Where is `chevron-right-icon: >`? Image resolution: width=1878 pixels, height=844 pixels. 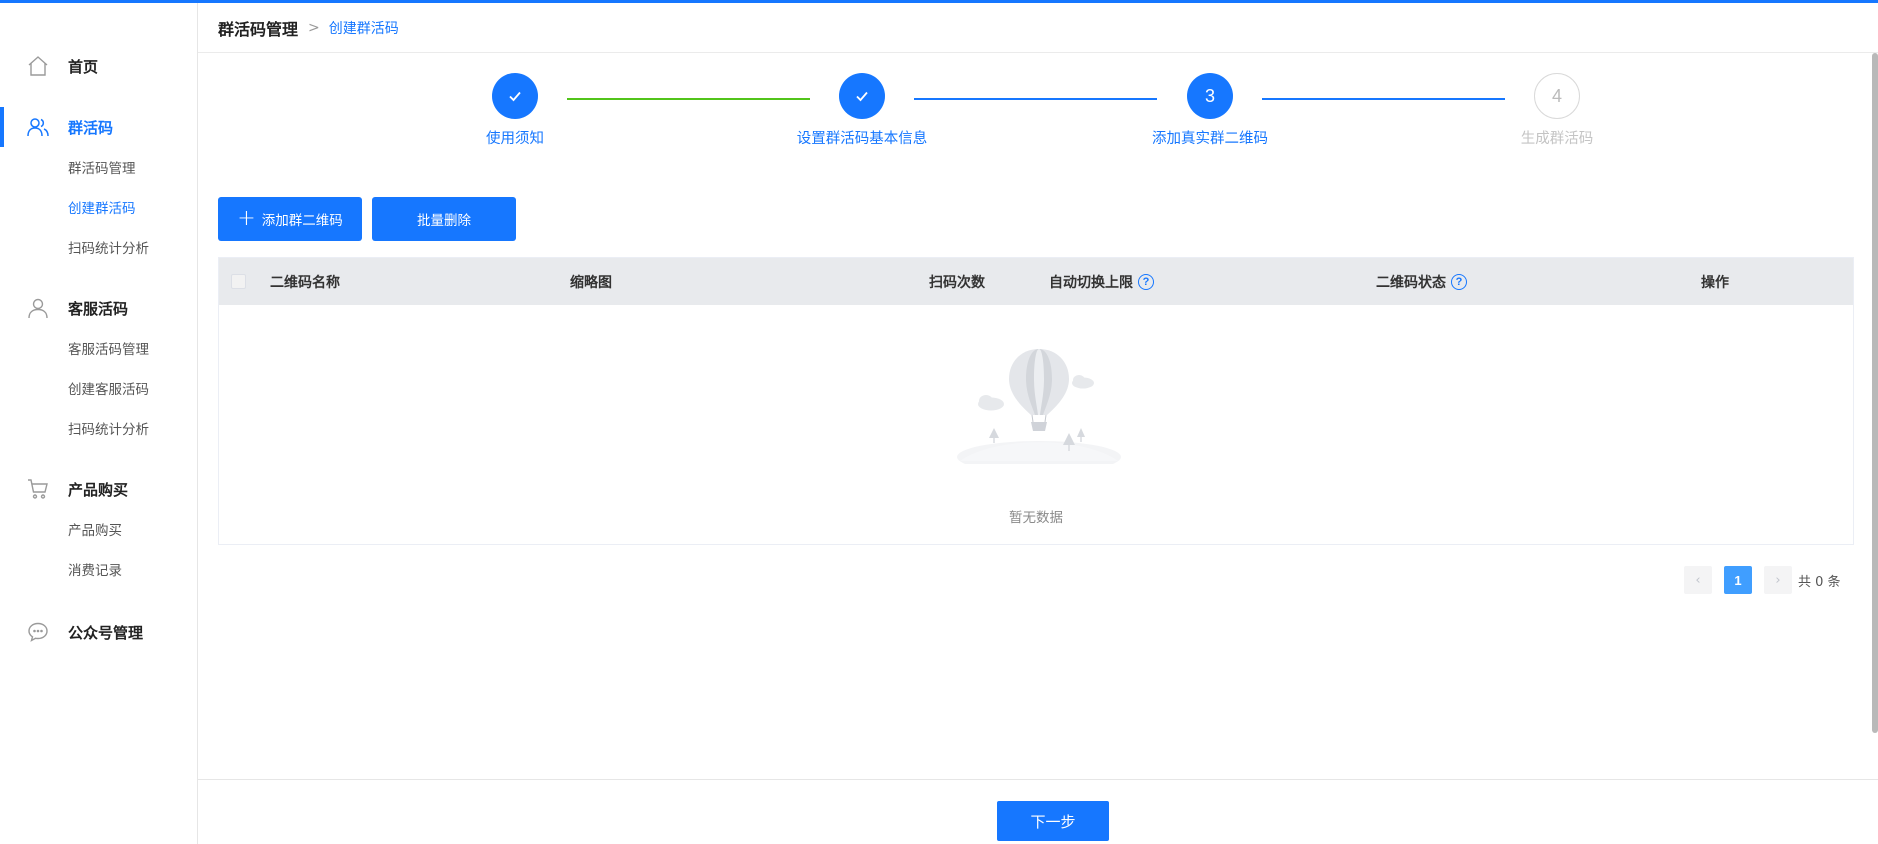
chevron-right-icon: > is located at coordinates (314, 27).